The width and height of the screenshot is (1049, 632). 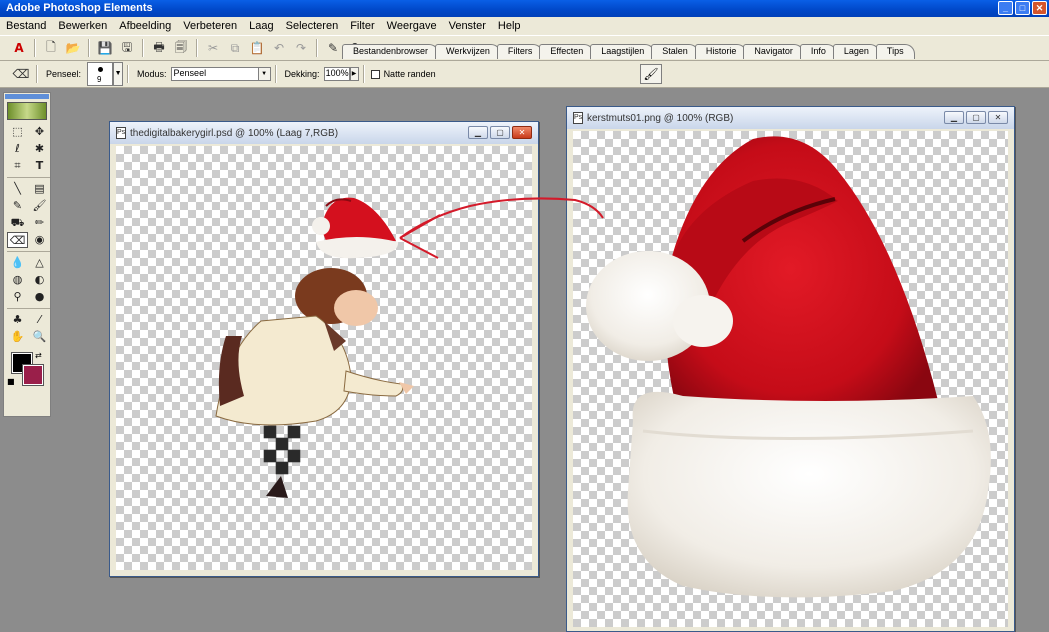 What do you see at coordinates (721, 51) in the screenshot?
I see `tab-historie: Historie` at bounding box center [721, 51].